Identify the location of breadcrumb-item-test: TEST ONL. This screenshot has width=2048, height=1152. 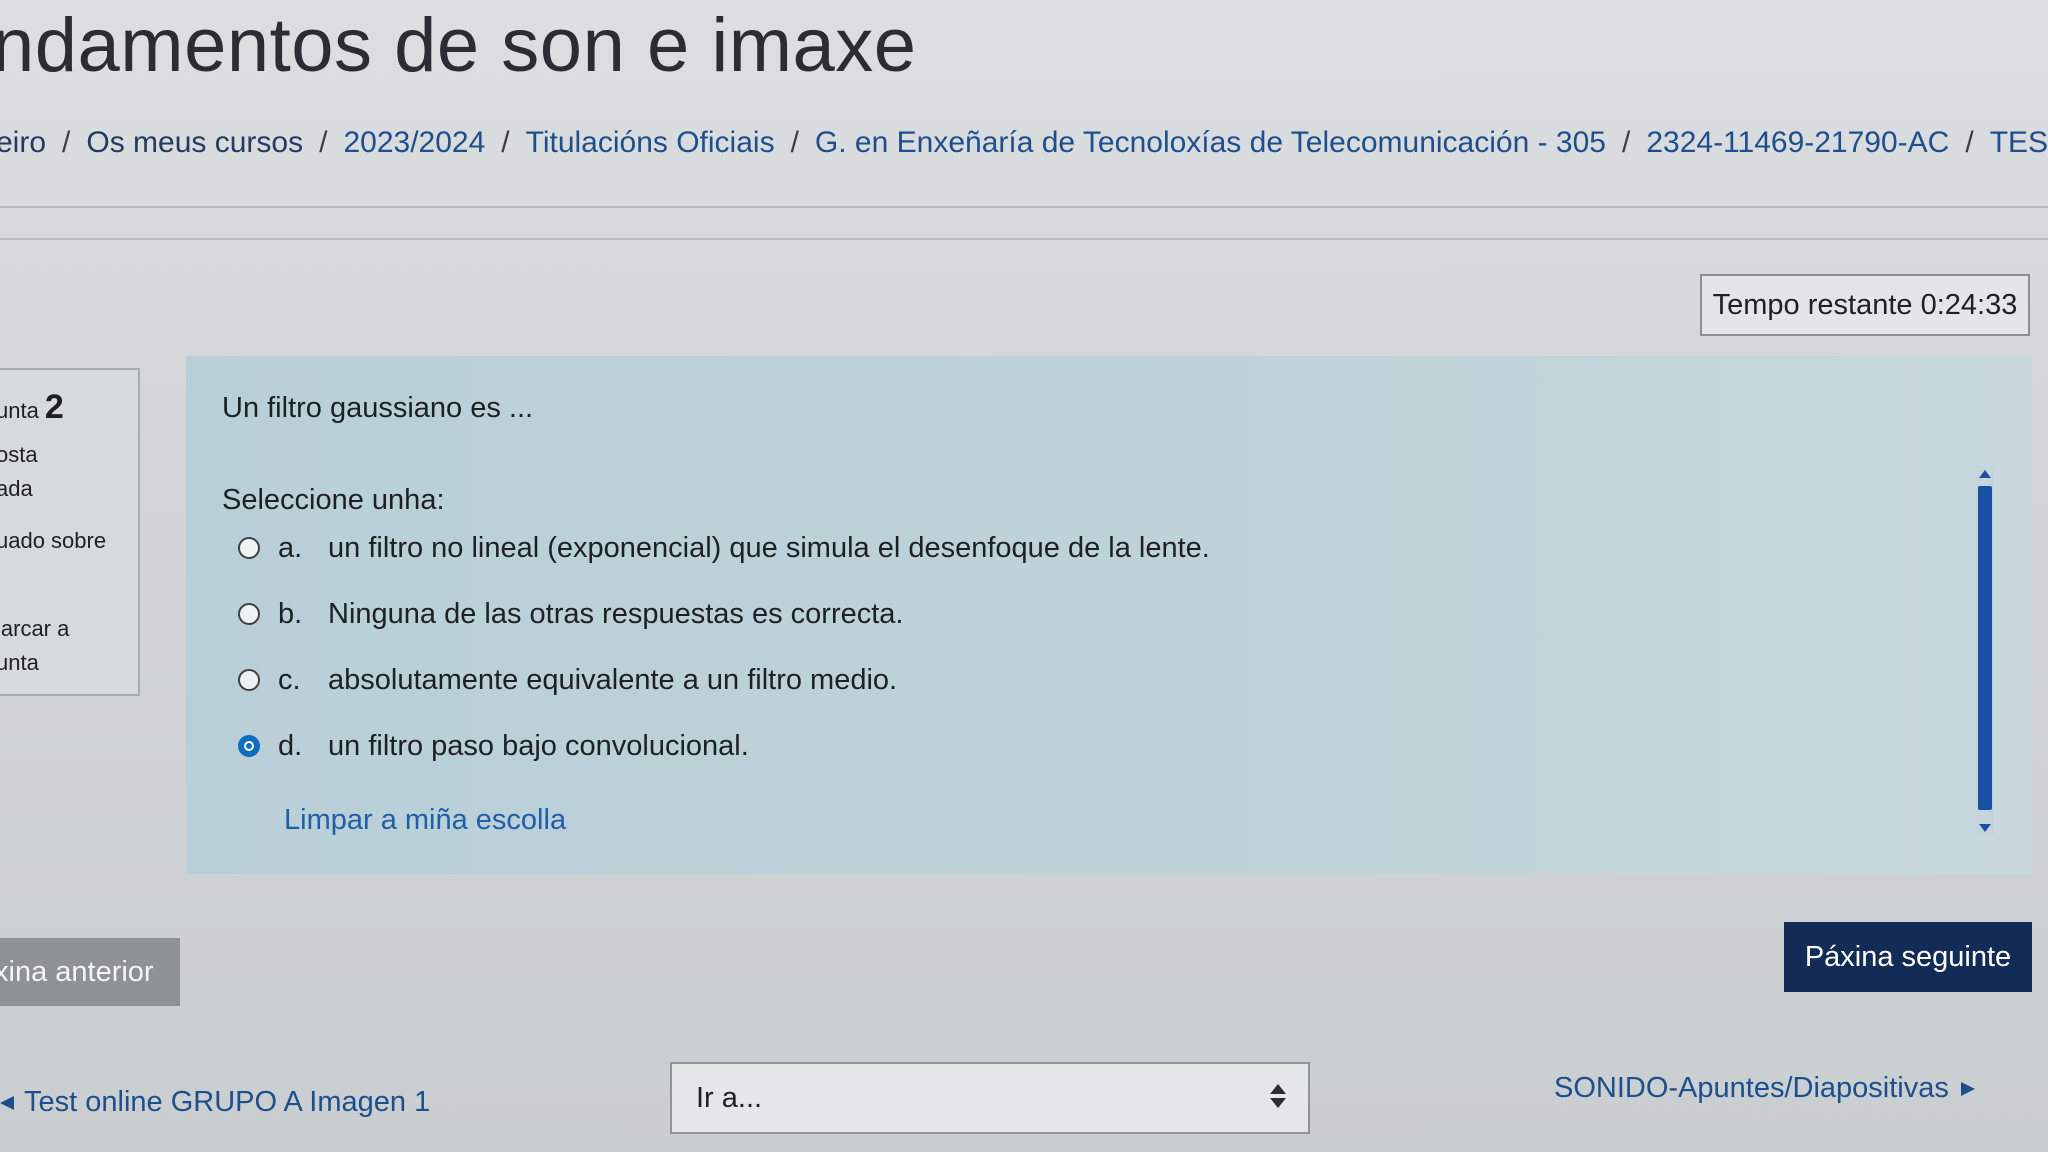
(2019, 143).